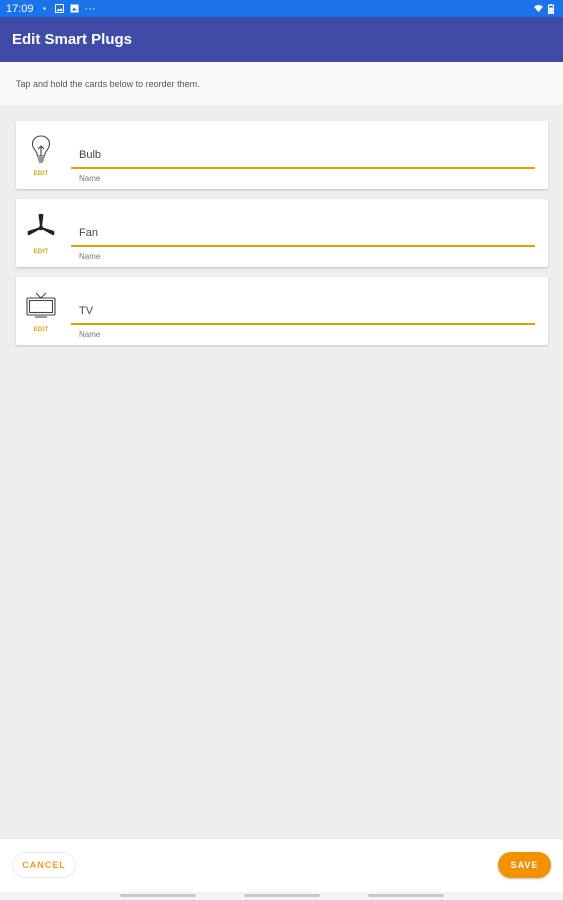  What do you see at coordinates (44, 865) in the screenshot?
I see `cancel-button: CANCEL` at bounding box center [44, 865].